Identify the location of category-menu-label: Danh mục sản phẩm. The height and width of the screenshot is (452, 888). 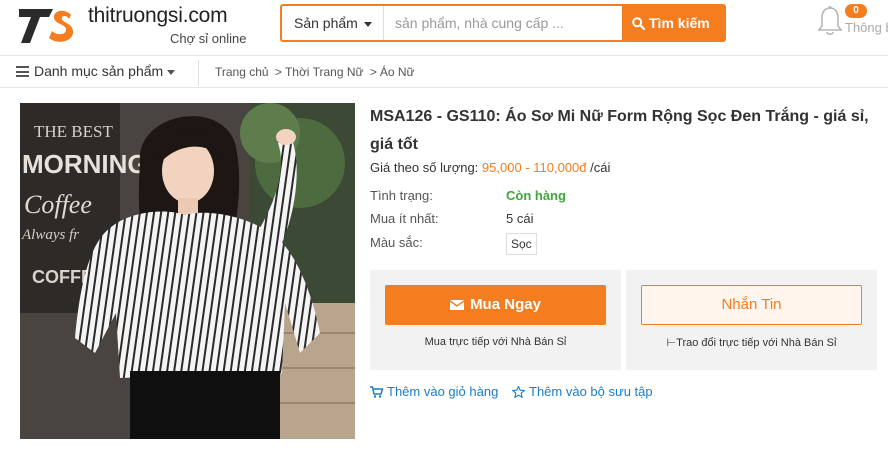
(99, 71).